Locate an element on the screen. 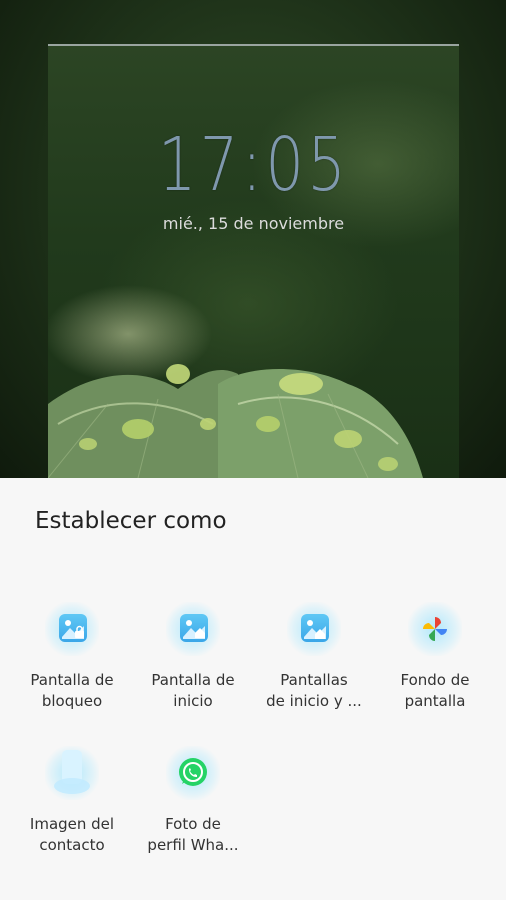 The height and width of the screenshot is (900, 506). option-label-line2: bloqueo is located at coordinates (72, 701).